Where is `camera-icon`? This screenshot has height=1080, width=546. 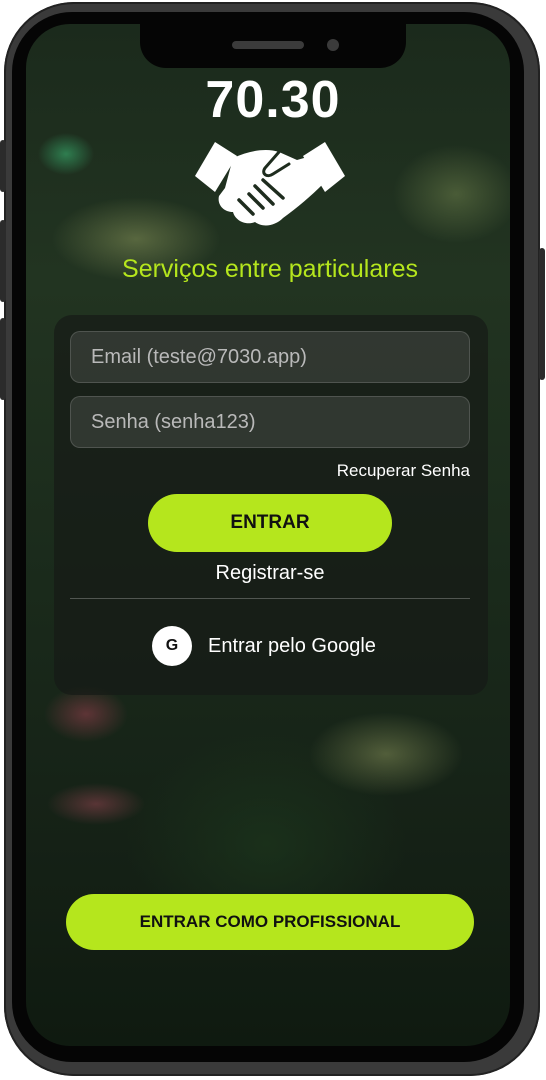 camera-icon is located at coordinates (333, 45).